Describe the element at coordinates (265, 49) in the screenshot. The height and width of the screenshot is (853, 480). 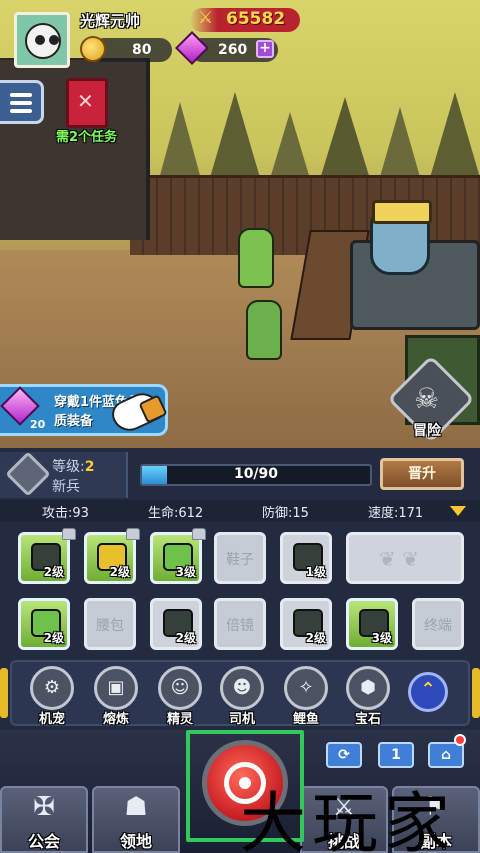
I see `add-gems-button: +` at that location.